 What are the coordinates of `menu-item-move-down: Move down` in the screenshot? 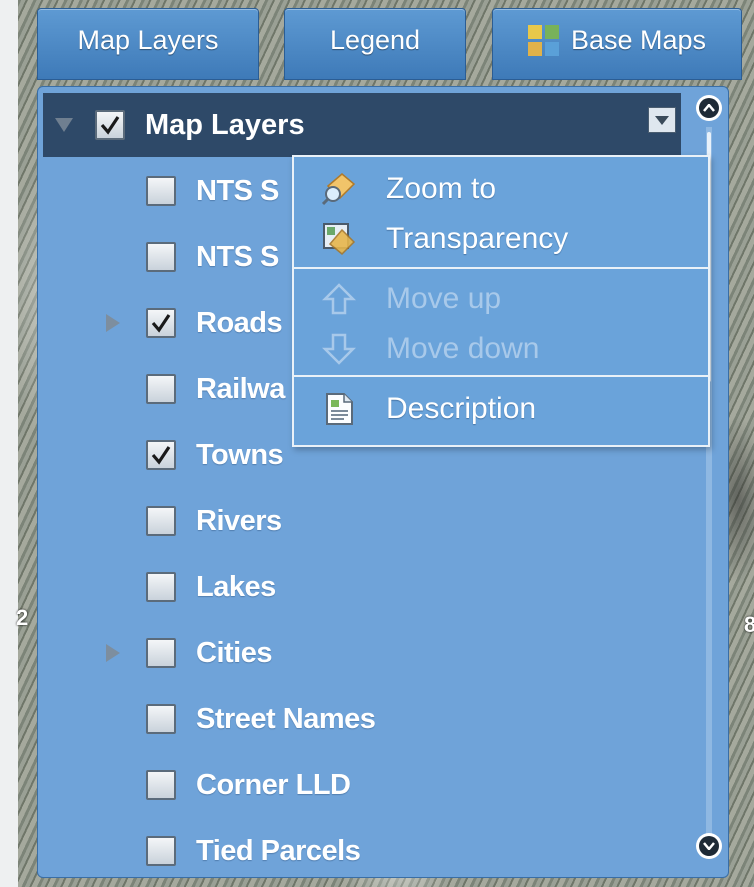 It's located at (501, 349).